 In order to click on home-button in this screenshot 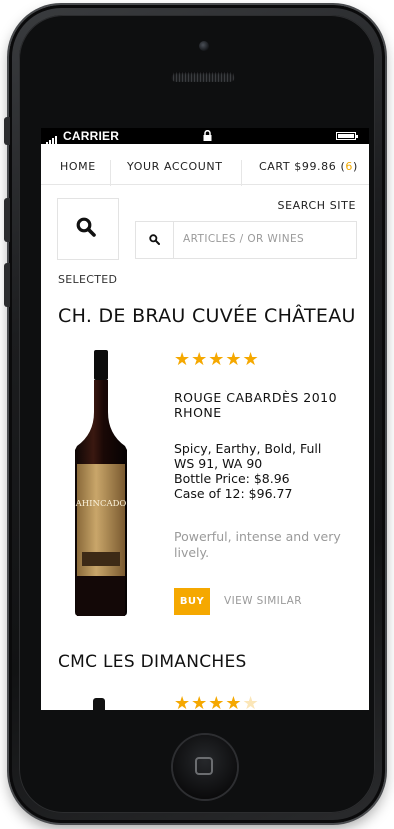, I will do `click(205, 767)`.